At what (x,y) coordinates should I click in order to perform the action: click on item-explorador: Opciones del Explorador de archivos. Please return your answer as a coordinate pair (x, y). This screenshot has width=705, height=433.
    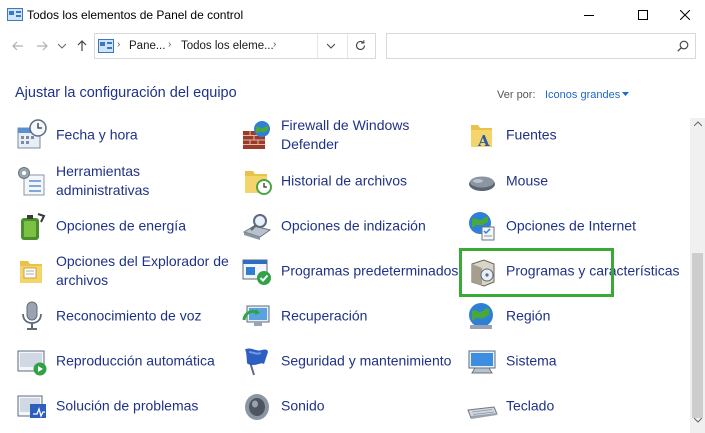
    Looking at the image, I should click on (122, 271).